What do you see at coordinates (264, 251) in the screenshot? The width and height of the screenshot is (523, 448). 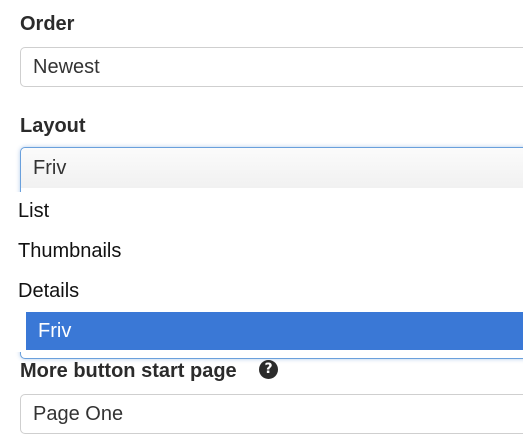 I see `layout-option-thumbnails: Thumbnails` at bounding box center [264, 251].